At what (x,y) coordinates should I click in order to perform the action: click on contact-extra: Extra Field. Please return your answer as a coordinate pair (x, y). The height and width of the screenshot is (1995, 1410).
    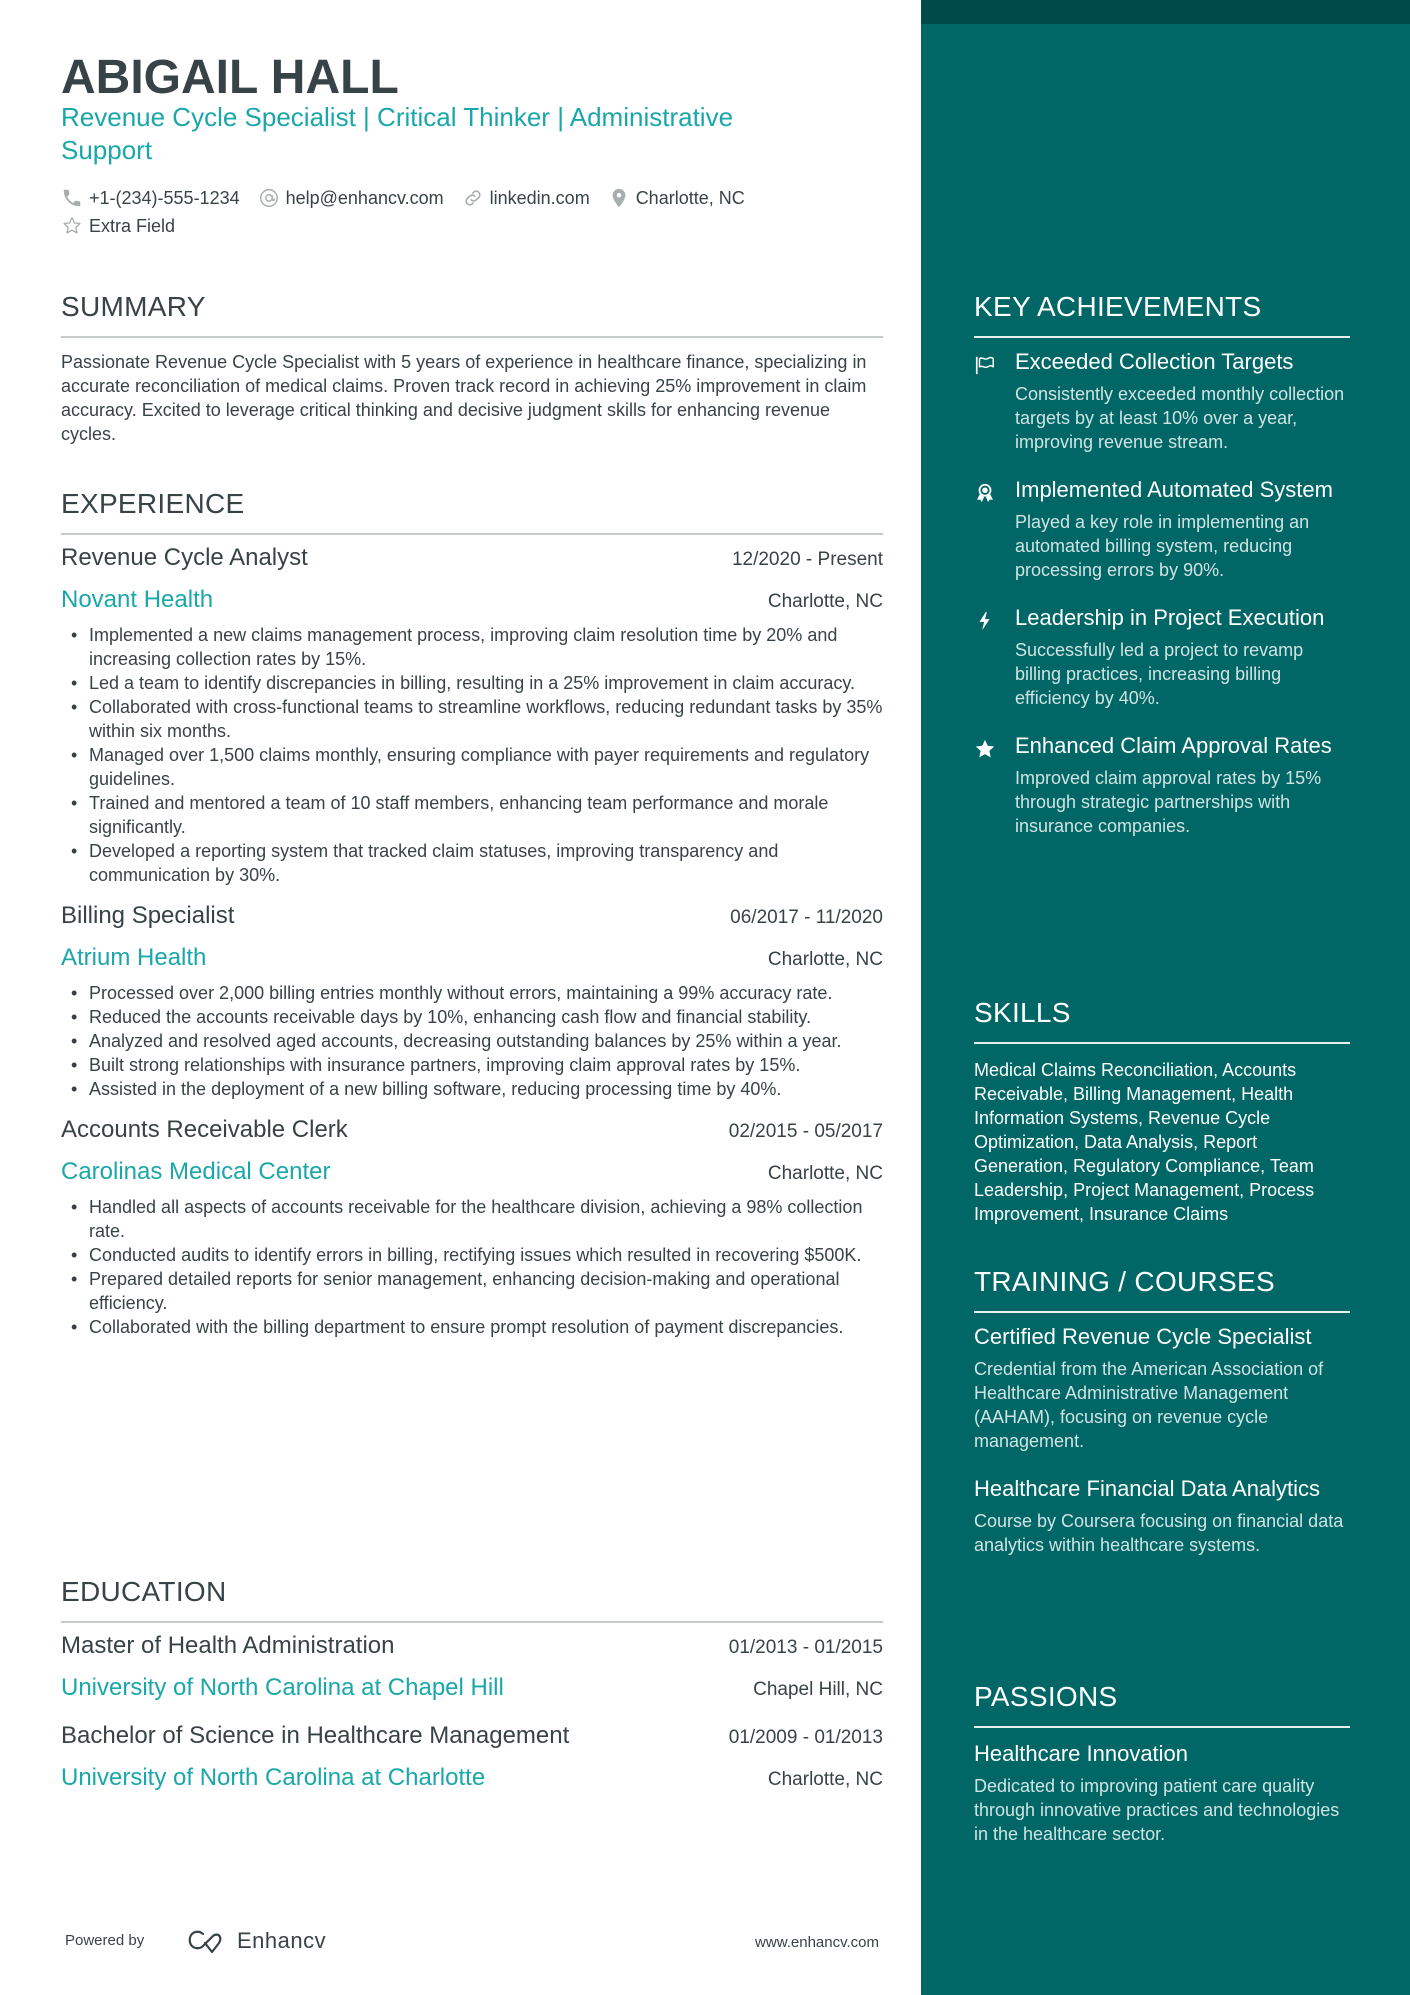
    Looking at the image, I should click on (118, 226).